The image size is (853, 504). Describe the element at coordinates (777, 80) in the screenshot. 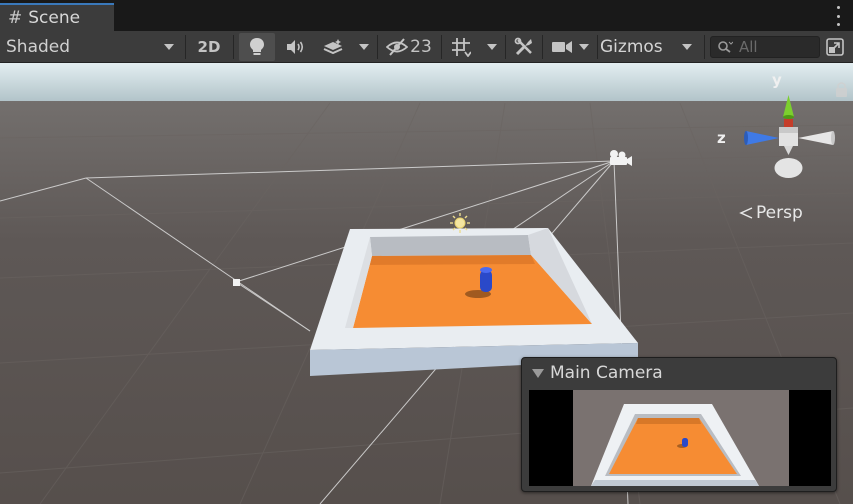

I see `axis-y-label: y` at that location.